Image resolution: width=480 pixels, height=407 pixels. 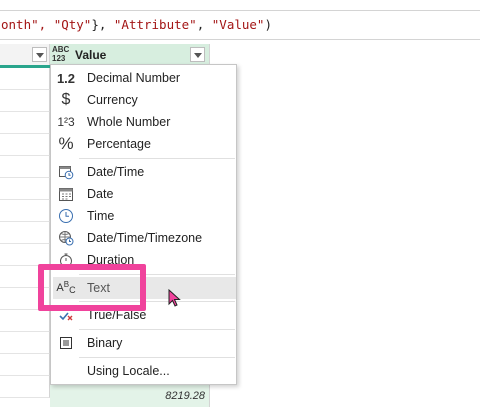 I want to click on column-header-value: ABC 123 Value, so click(x=130, y=55).